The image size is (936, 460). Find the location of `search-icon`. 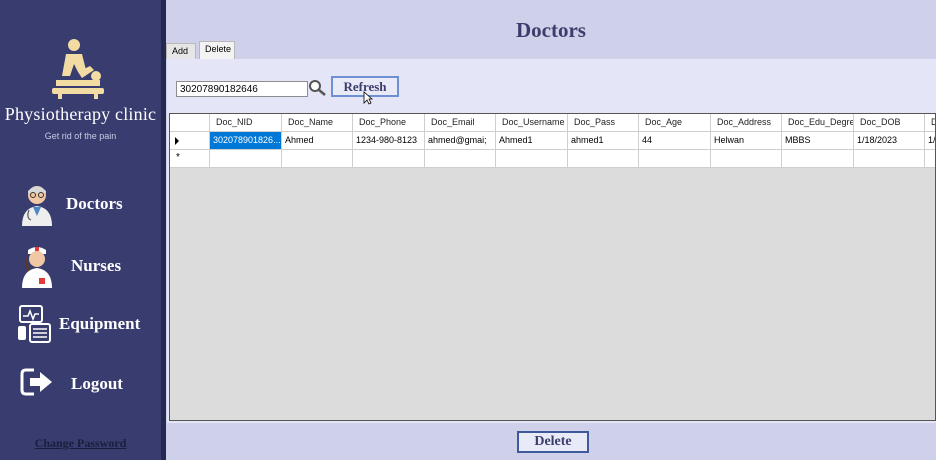

search-icon is located at coordinates (317, 88).